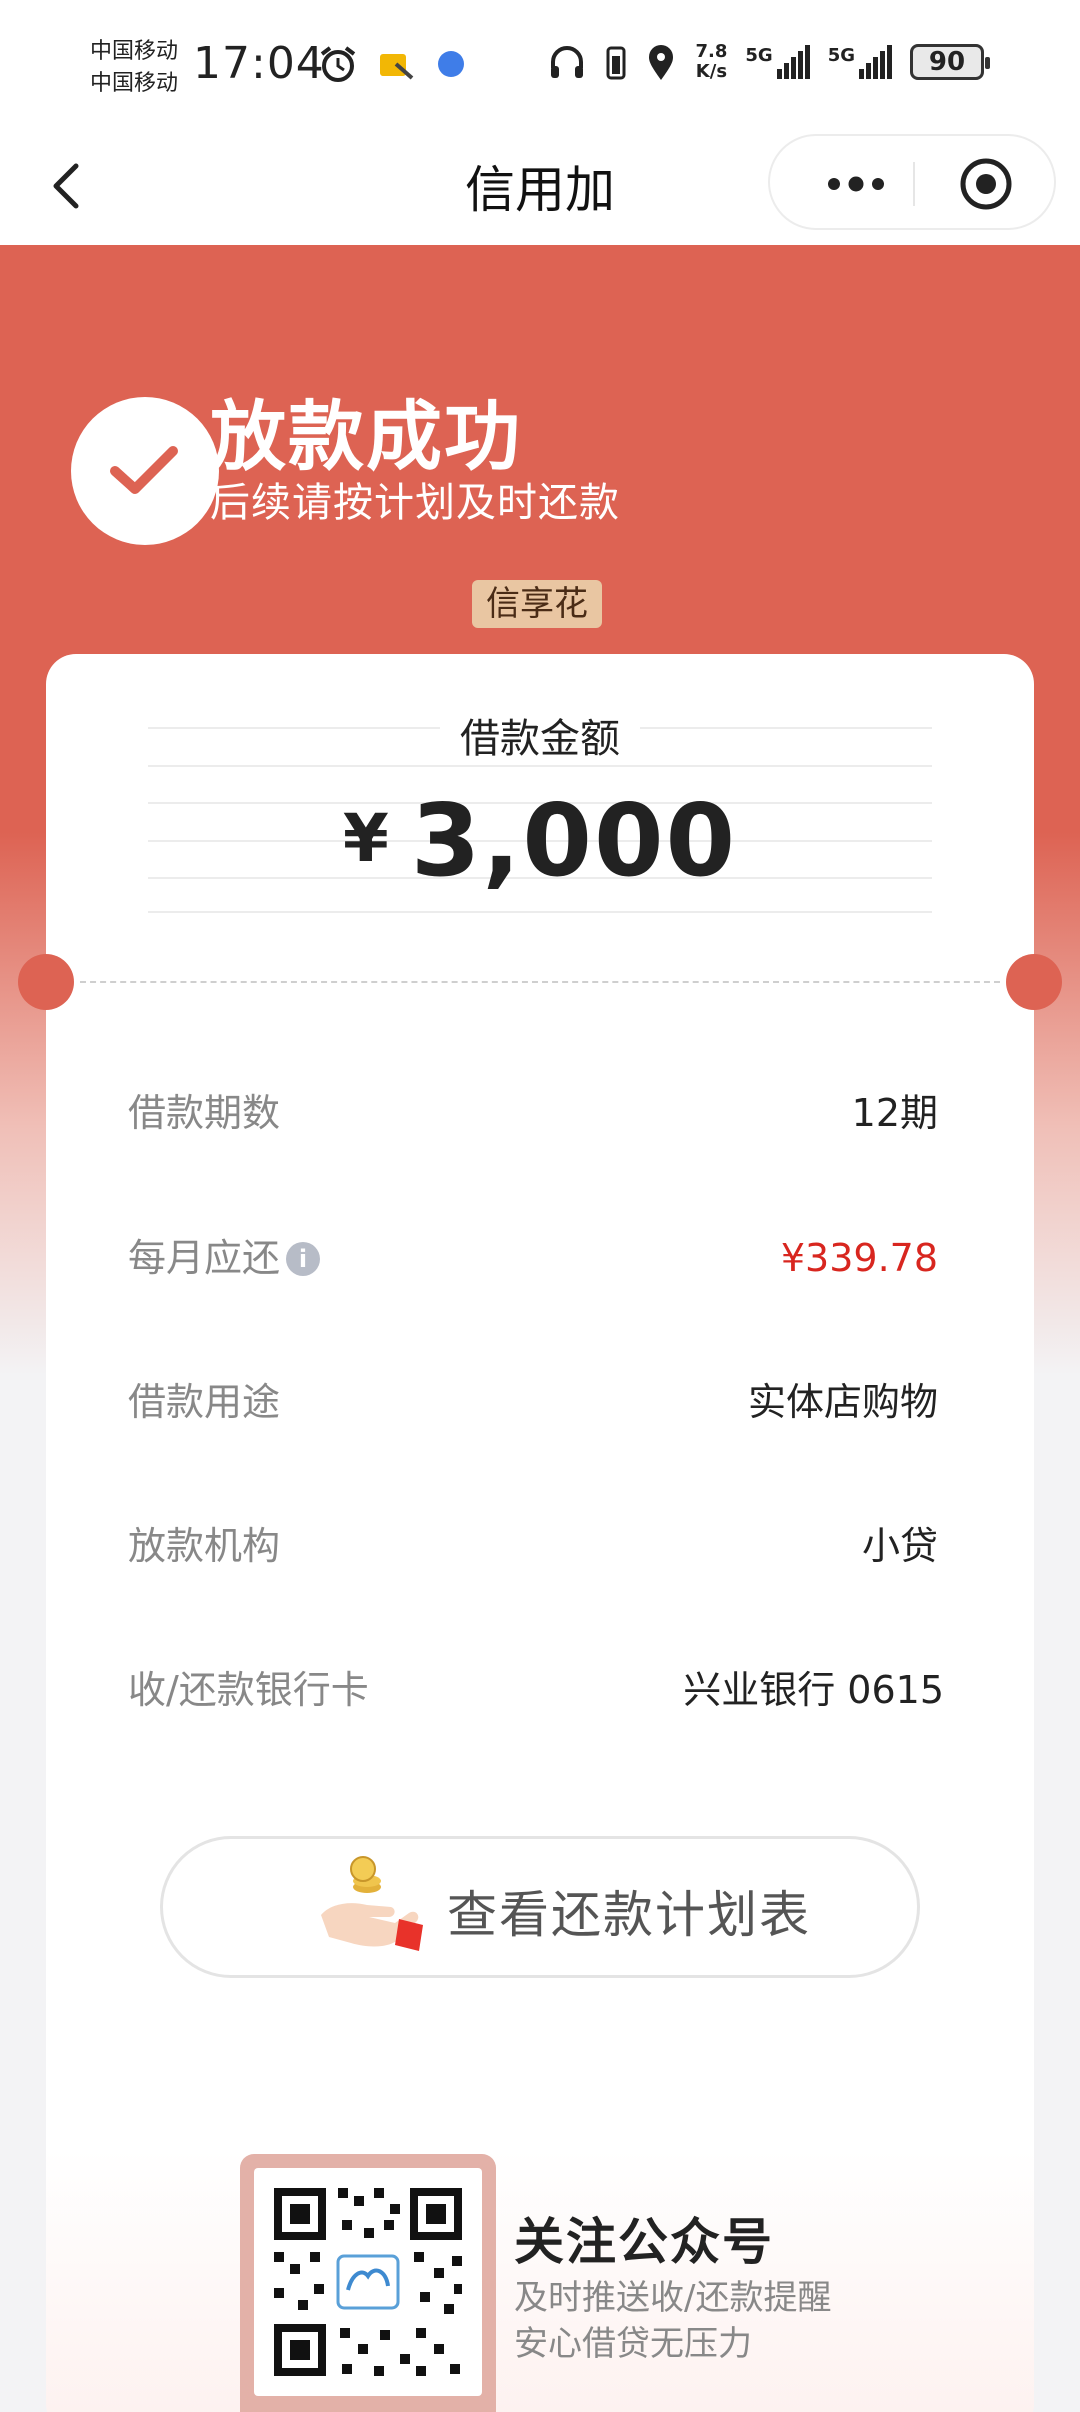 This screenshot has height=2412, width=1080. Describe the element at coordinates (536, 1113) in the screenshot. I see `detail-row-term: 借款期数 12期` at that location.